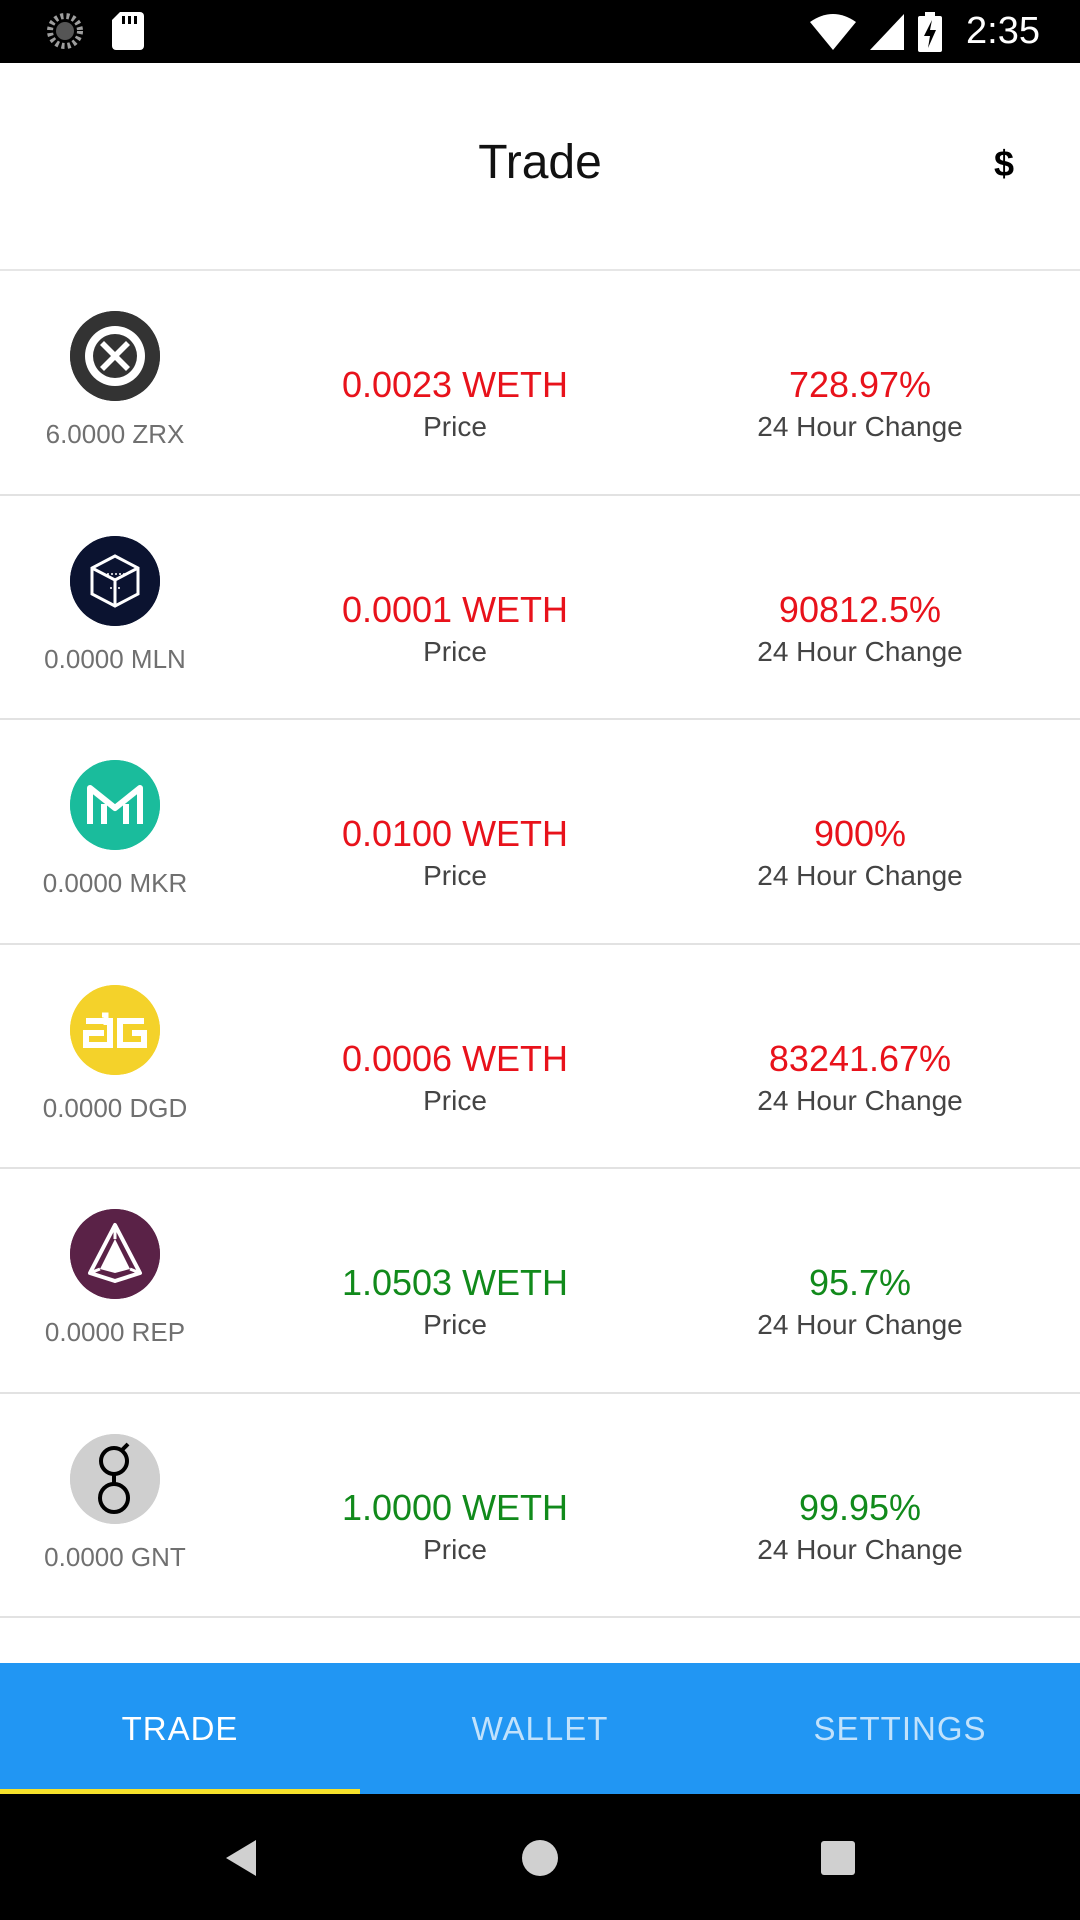  What do you see at coordinates (833, 31) in the screenshot?
I see `wifi-icon` at bounding box center [833, 31].